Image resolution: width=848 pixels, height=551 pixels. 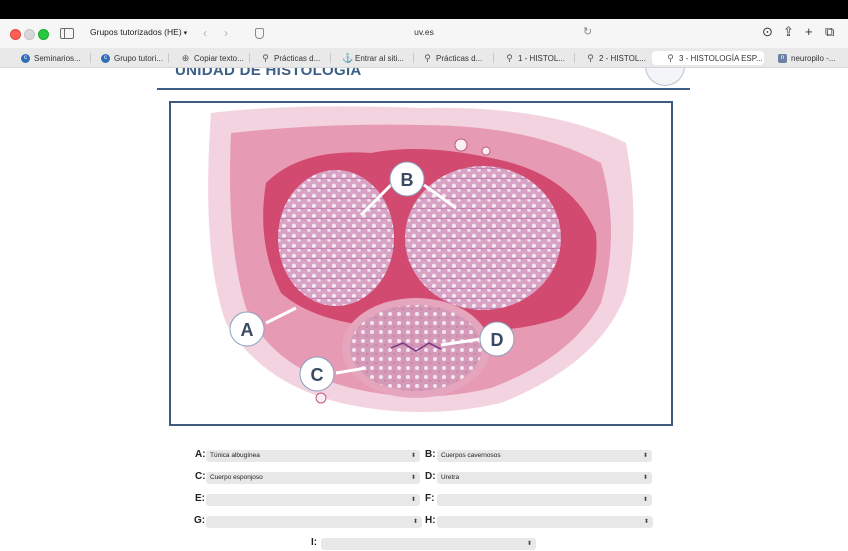 I want to click on answer-select-e: ⬍, so click(x=313, y=500).